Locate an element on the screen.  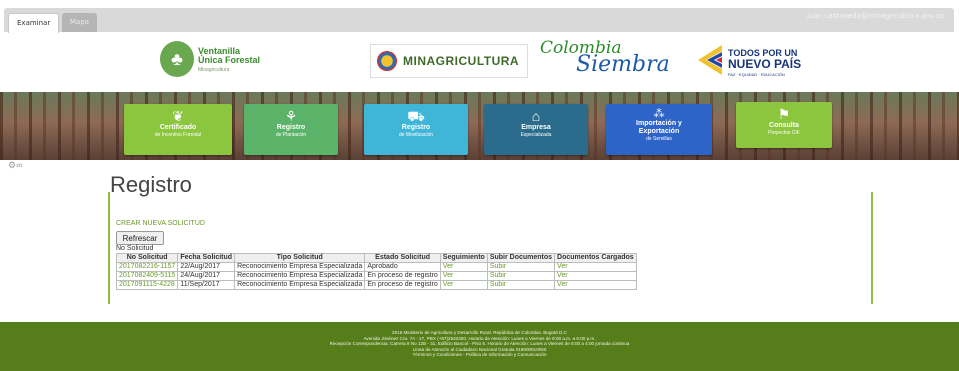
tile-consulta-proyectos: ⚑ Consulta Proyectos CIF is located at coordinates (784, 125).